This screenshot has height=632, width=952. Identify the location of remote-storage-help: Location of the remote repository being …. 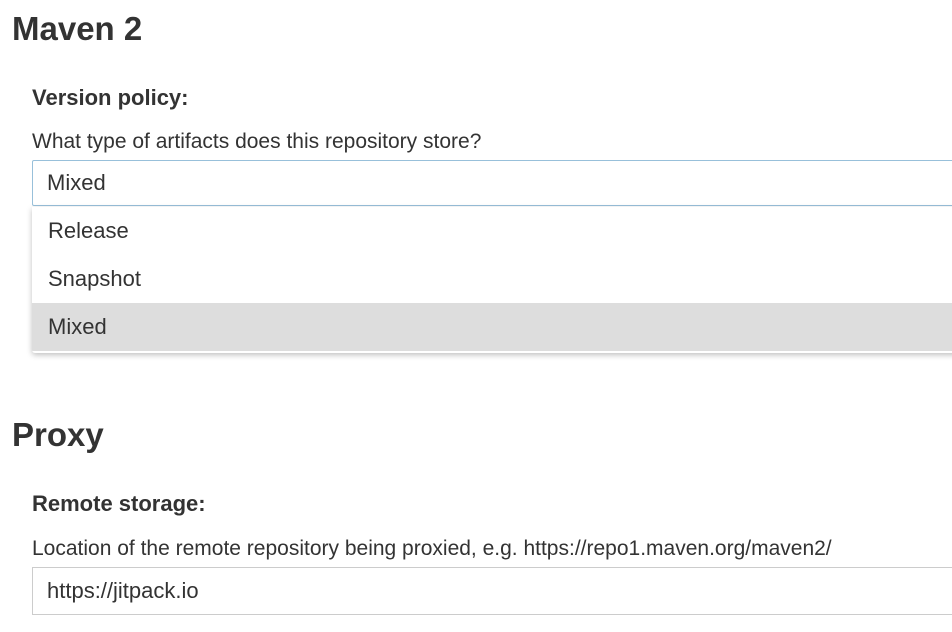
(432, 548).